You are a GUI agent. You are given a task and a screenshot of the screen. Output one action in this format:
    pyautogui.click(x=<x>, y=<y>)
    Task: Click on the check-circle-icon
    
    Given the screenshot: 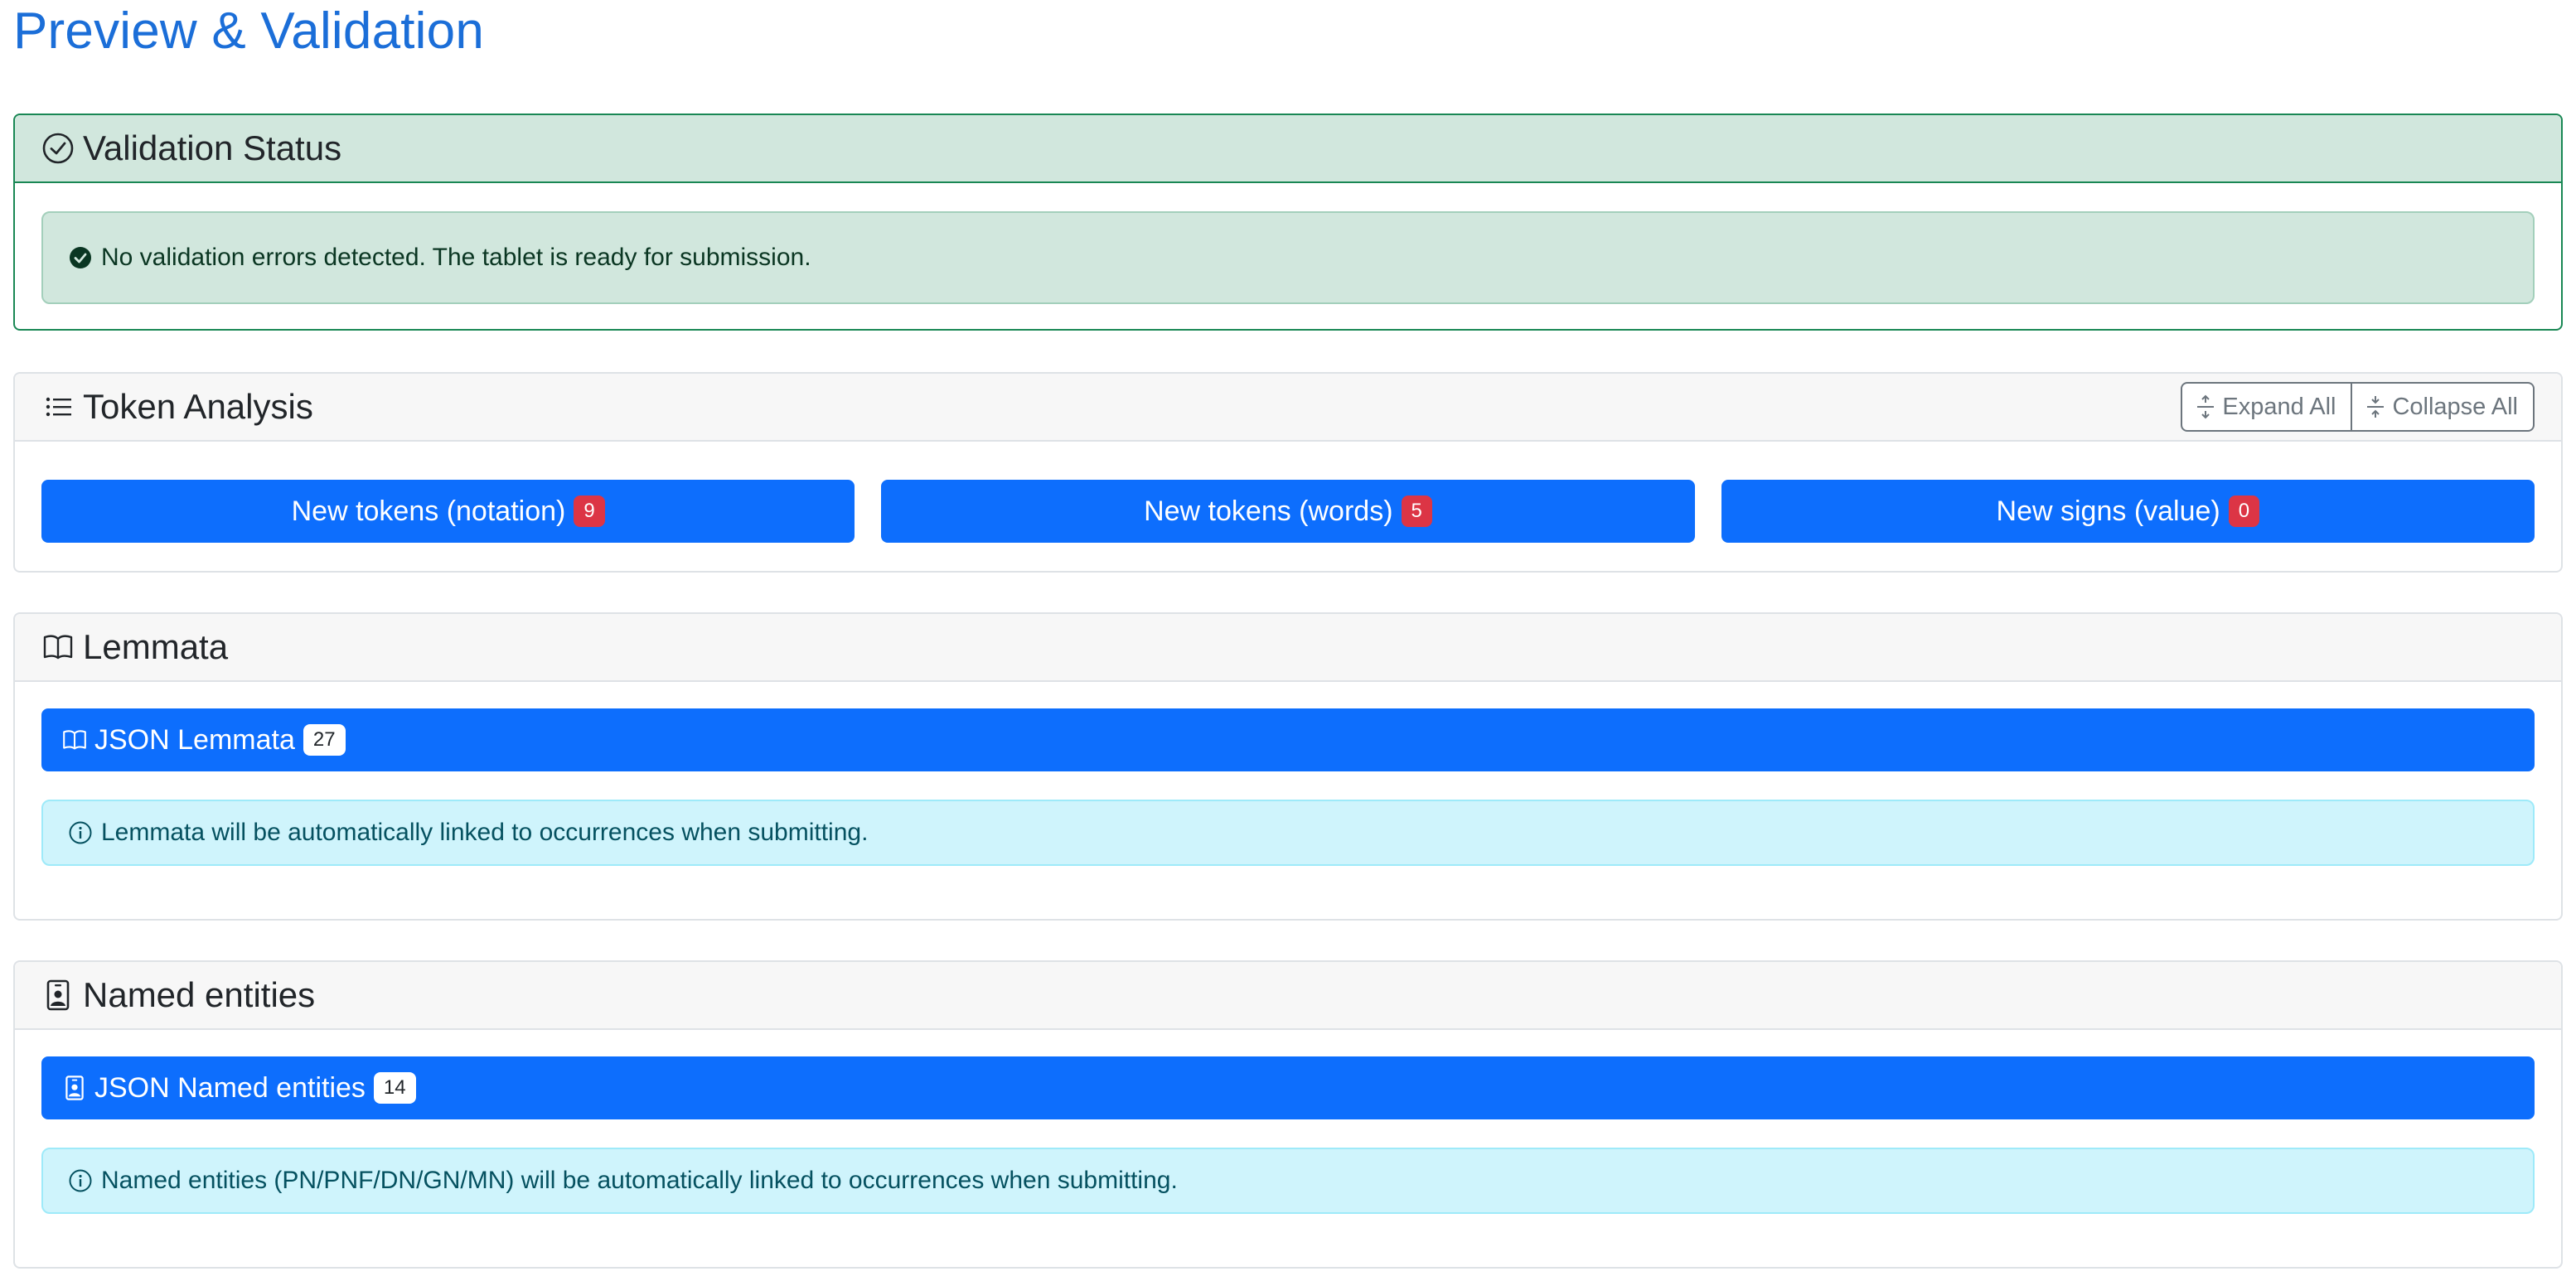 What is the action you would take?
    pyautogui.click(x=58, y=148)
    